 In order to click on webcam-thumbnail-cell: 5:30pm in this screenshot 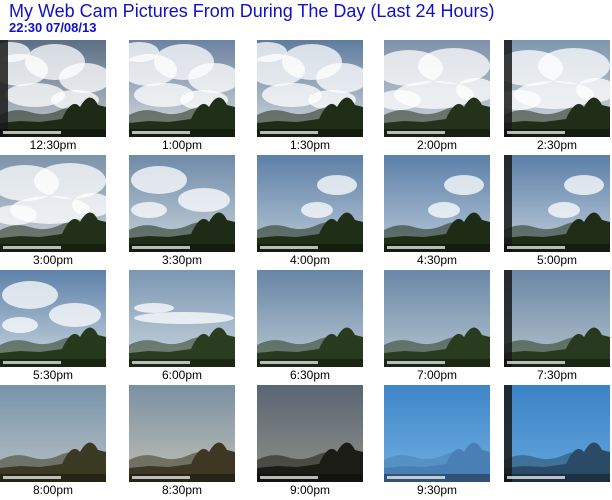, I will do `click(53, 326)`.